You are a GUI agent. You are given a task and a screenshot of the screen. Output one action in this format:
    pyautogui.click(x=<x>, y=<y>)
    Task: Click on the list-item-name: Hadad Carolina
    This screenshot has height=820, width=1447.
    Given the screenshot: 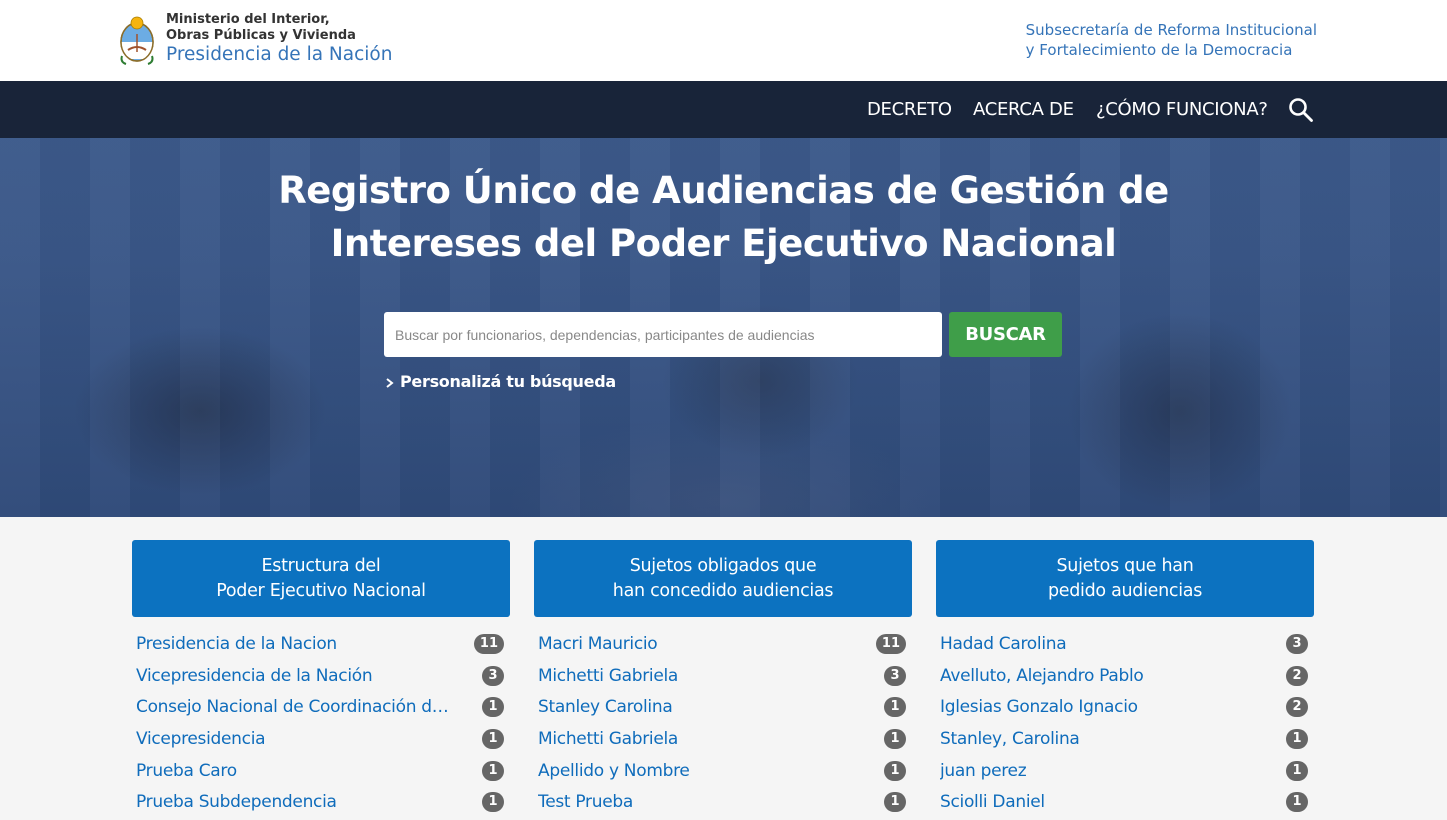 What is the action you would take?
    pyautogui.click(x=1003, y=644)
    